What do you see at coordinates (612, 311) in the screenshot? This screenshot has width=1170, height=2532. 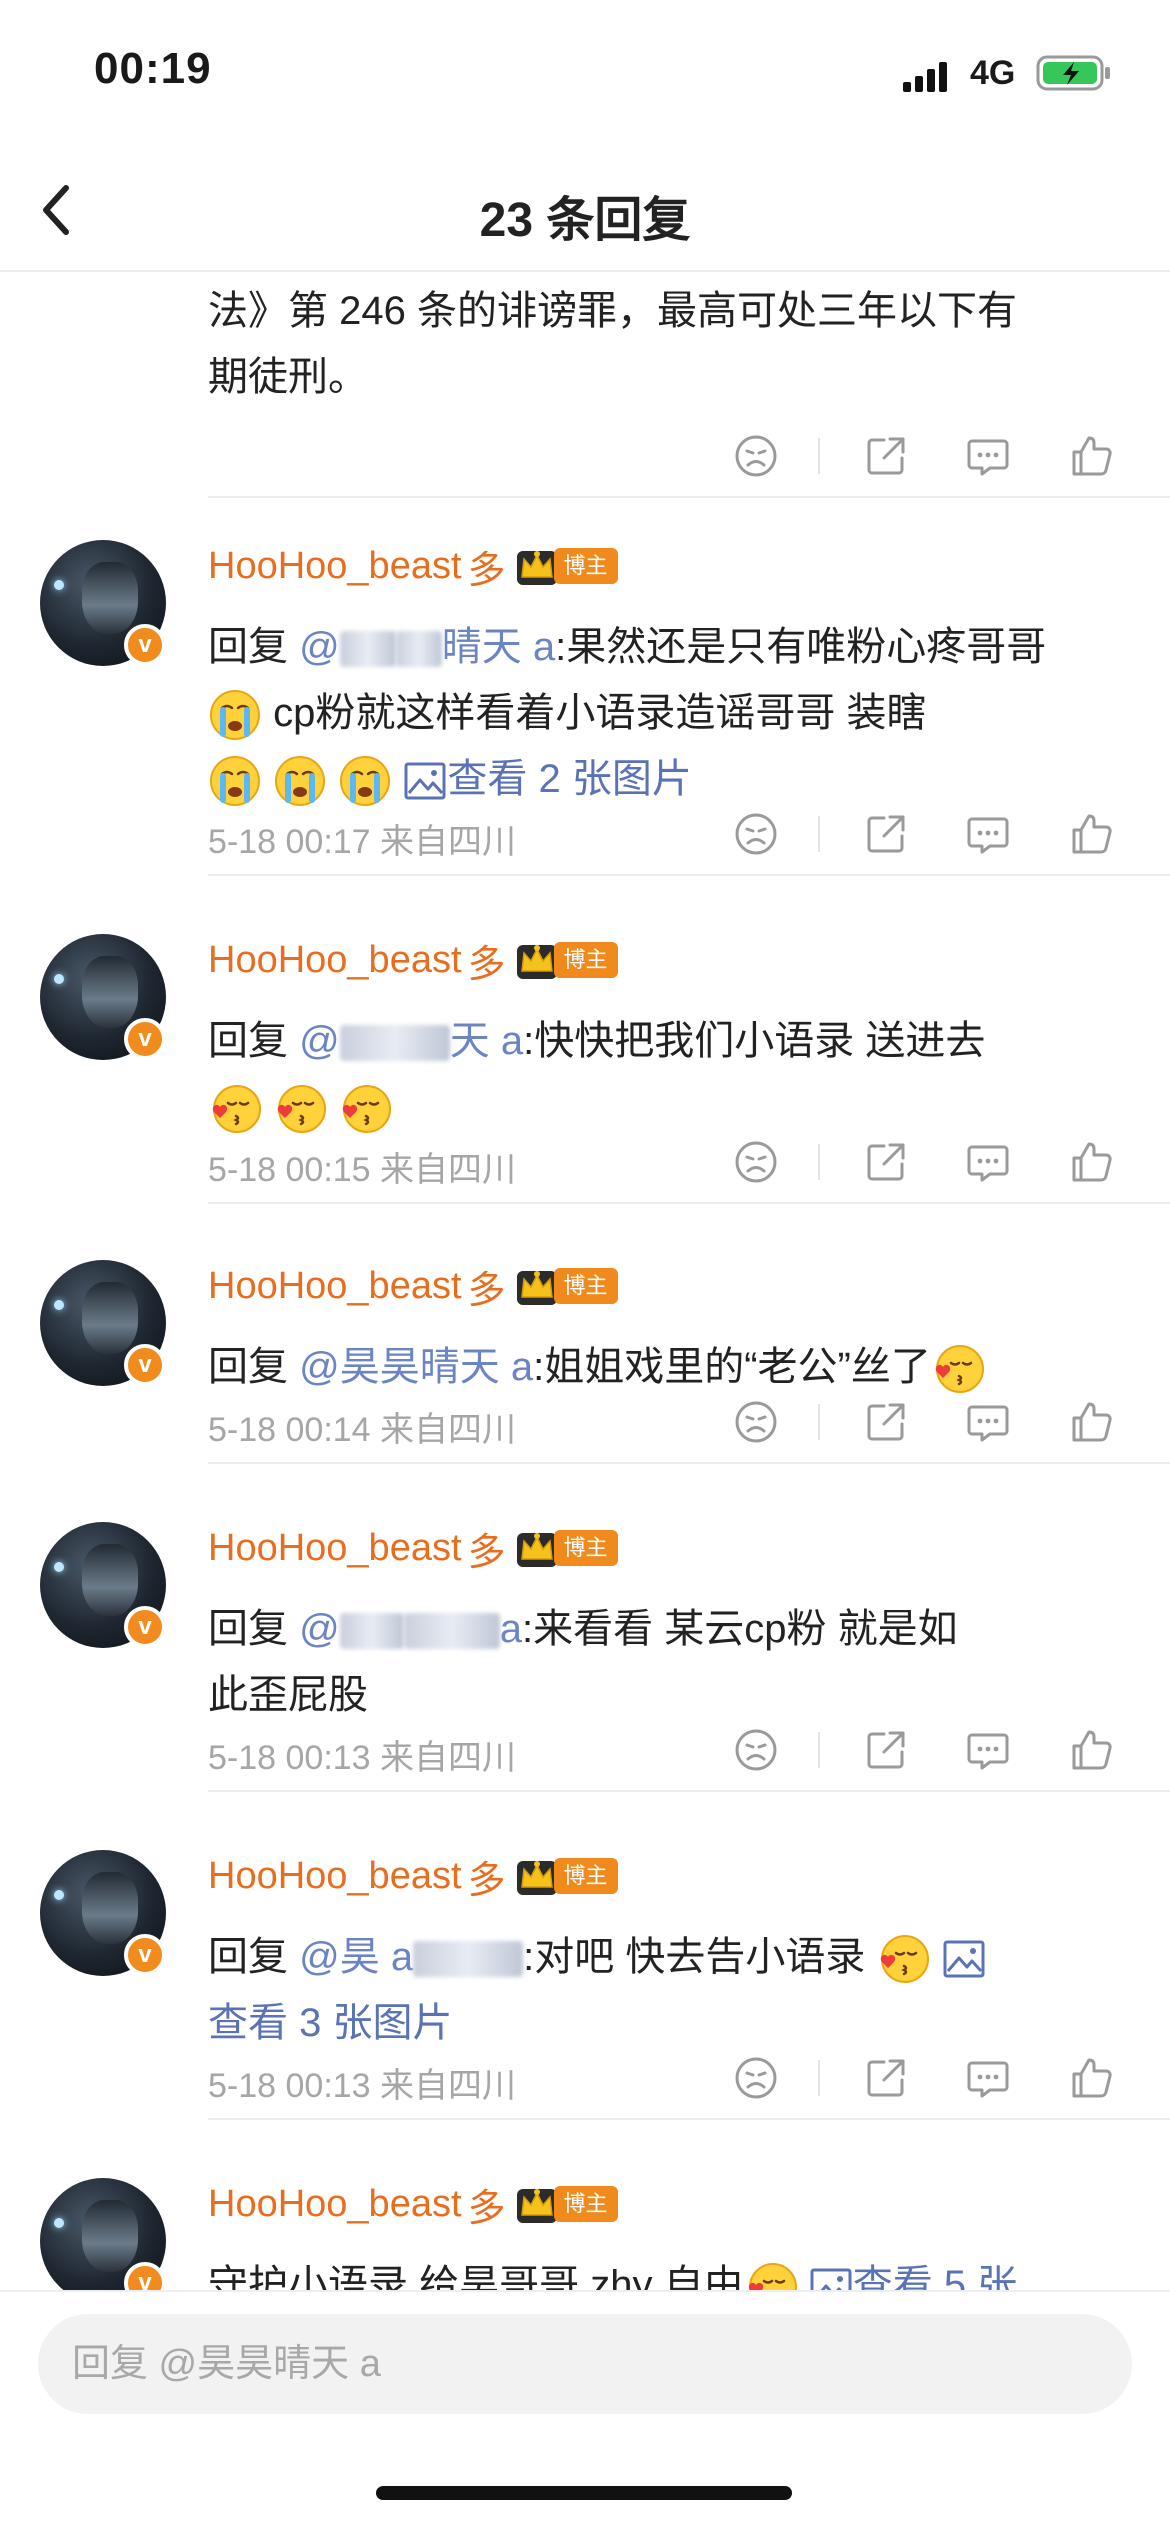 I see `previous-comment-line-1: 法》第 246 条的诽谤罪，最高可处三年以下有` at bounding box center [612, 311].